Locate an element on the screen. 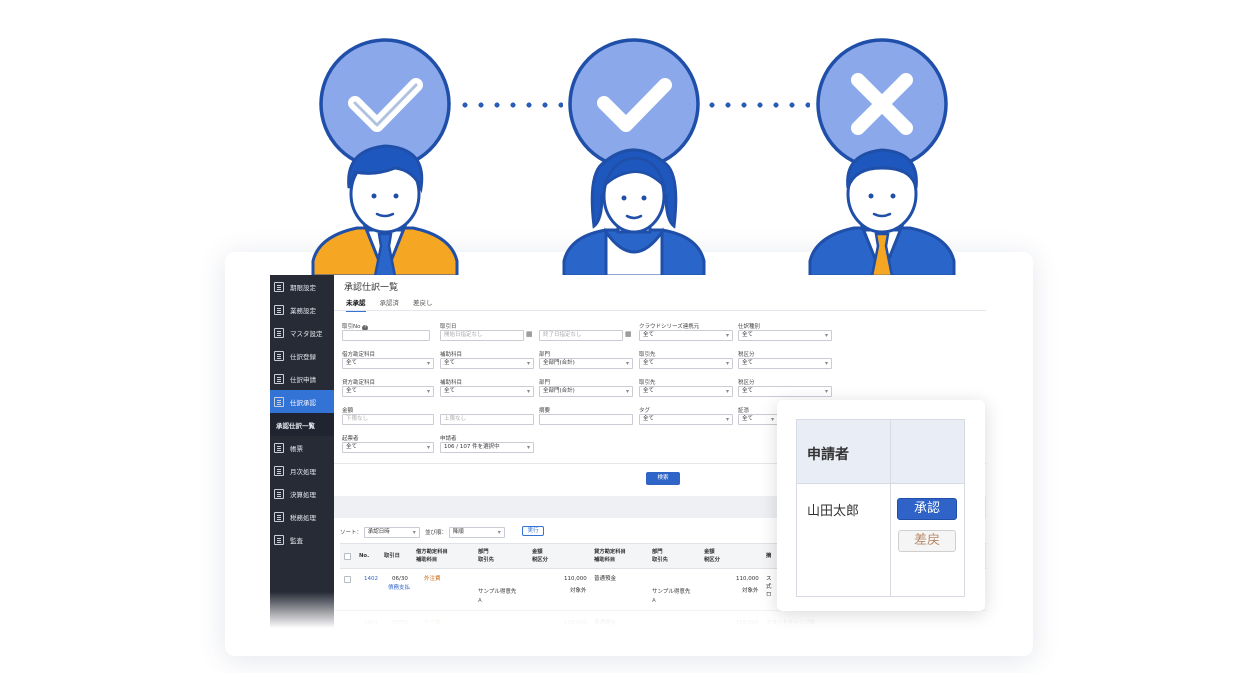 Image resolution: width=1258 pixels, height=673 pixels. sidebar-subitem-approved-journal-list: 承認仕訳一覧 is located at coordinates (302, 424).